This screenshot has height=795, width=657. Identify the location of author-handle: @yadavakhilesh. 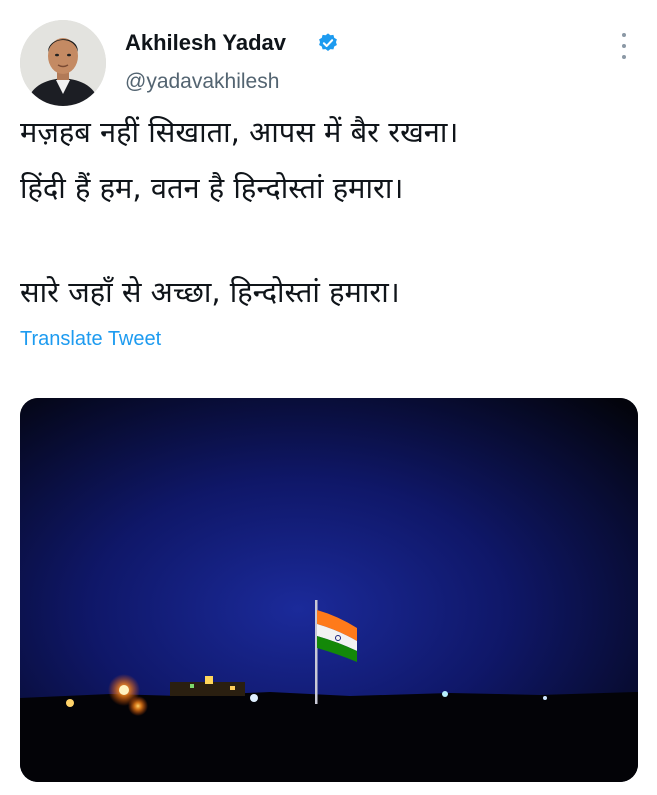
(202, 82).